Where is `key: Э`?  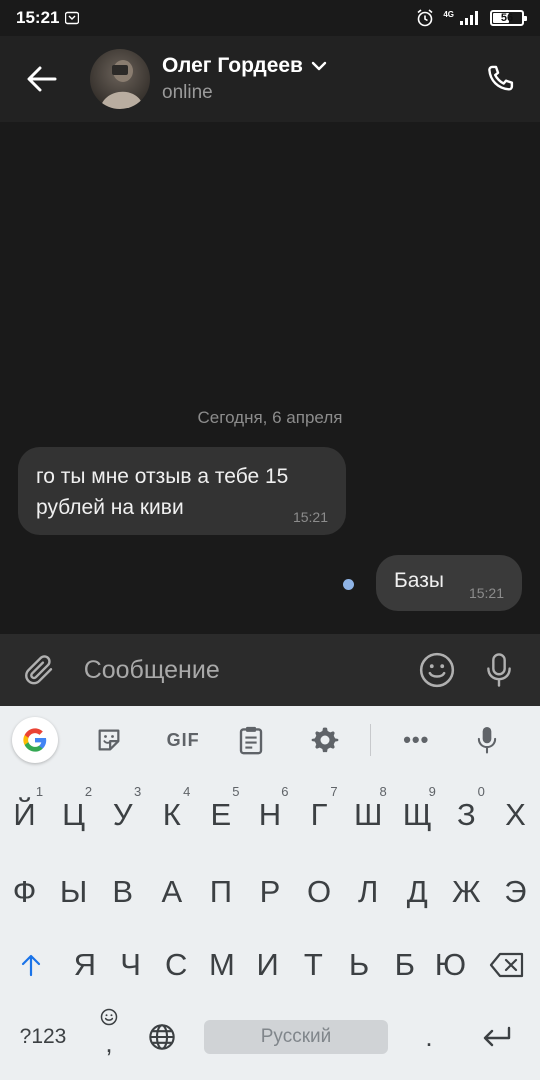 key: Э is located at coordinates (515, 892).